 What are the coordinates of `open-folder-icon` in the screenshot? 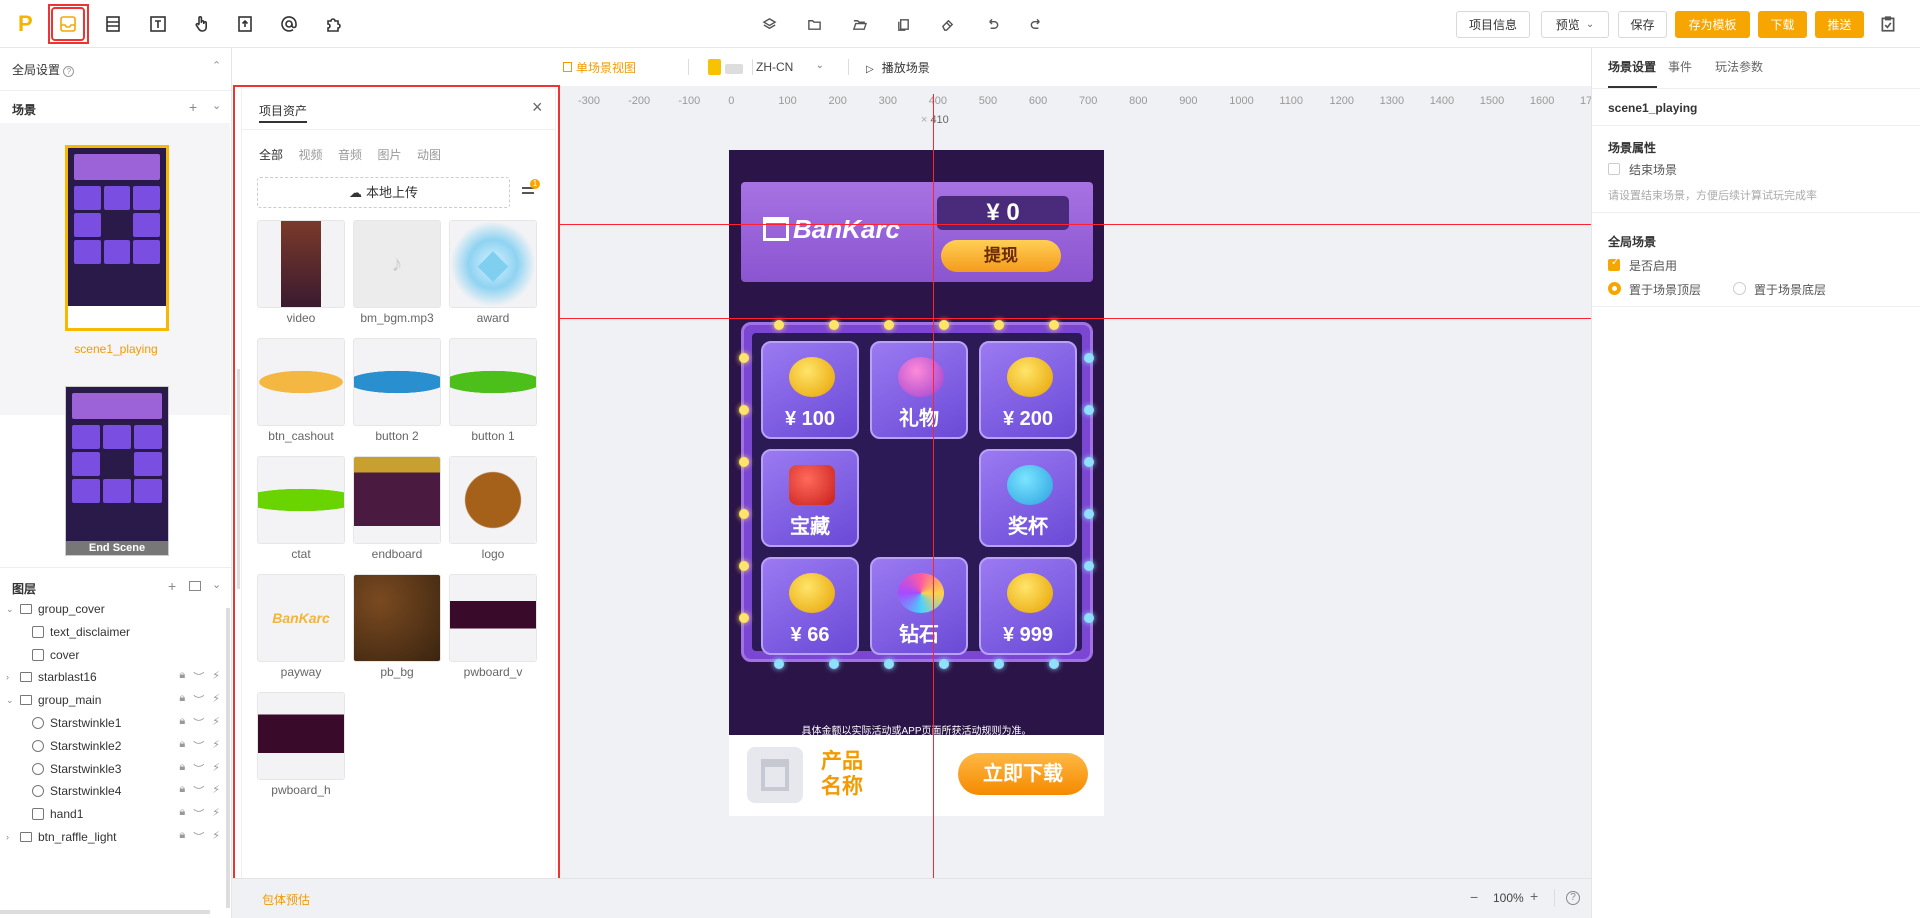 It's located at (859, 24).